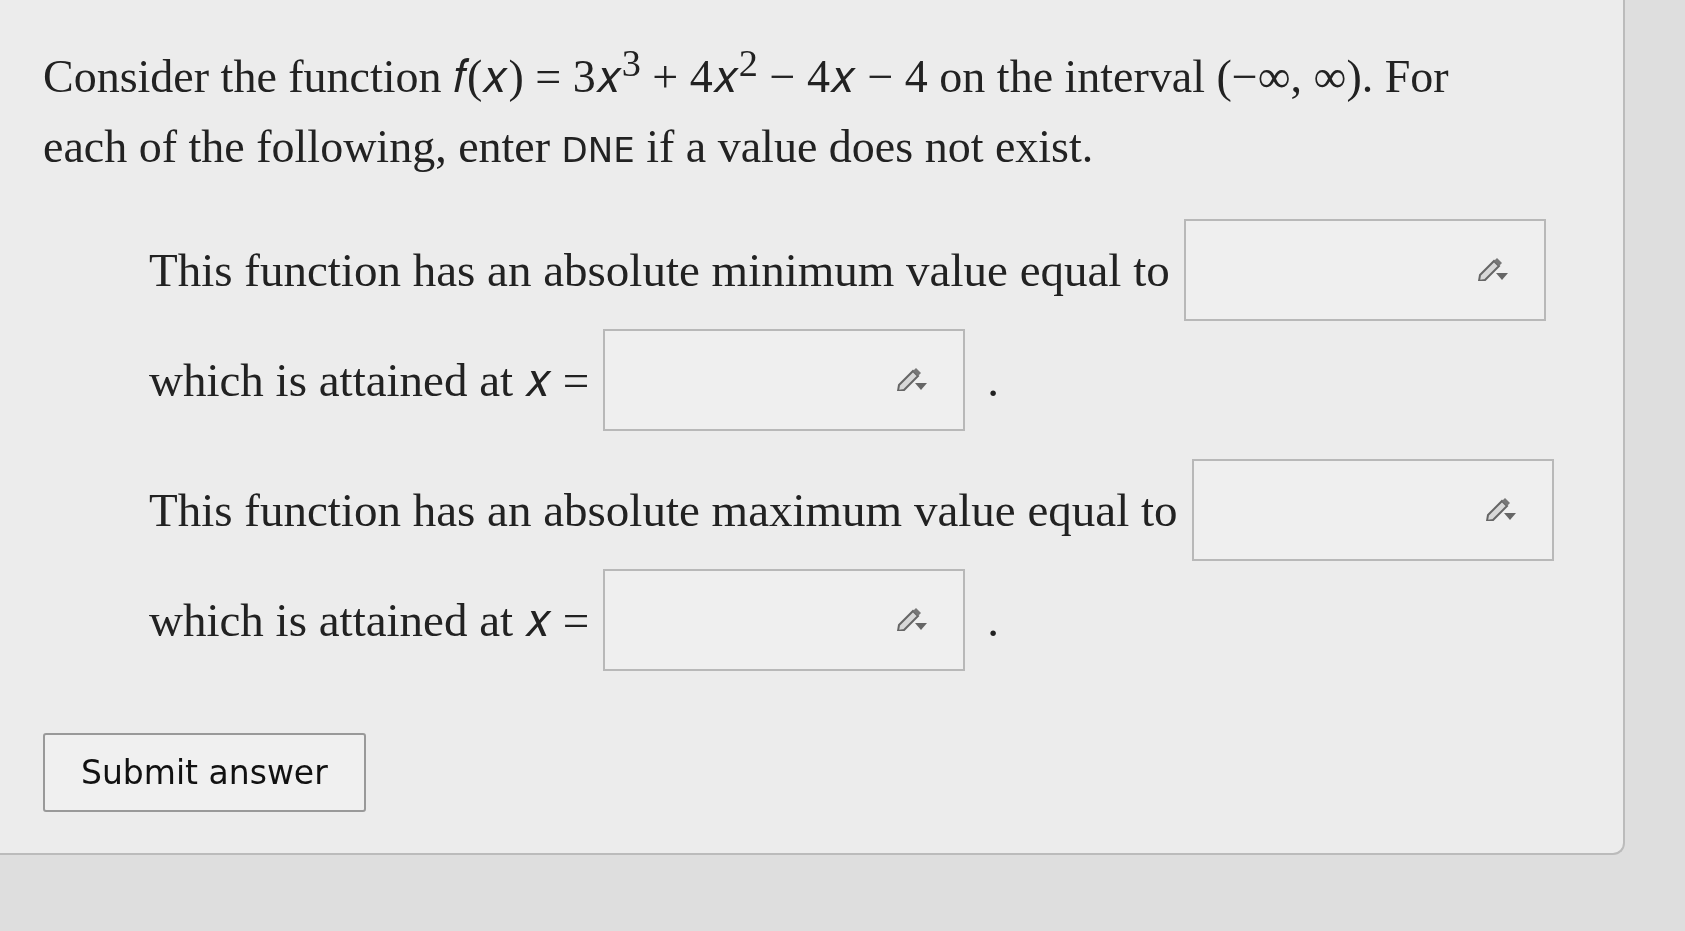 The width and height of the screenshot is (1685, 931). Describe the element at coordinates (663, 510) in the screenshot. I see `prompt-text: This function has an absolute maximum value equal to` at that location.